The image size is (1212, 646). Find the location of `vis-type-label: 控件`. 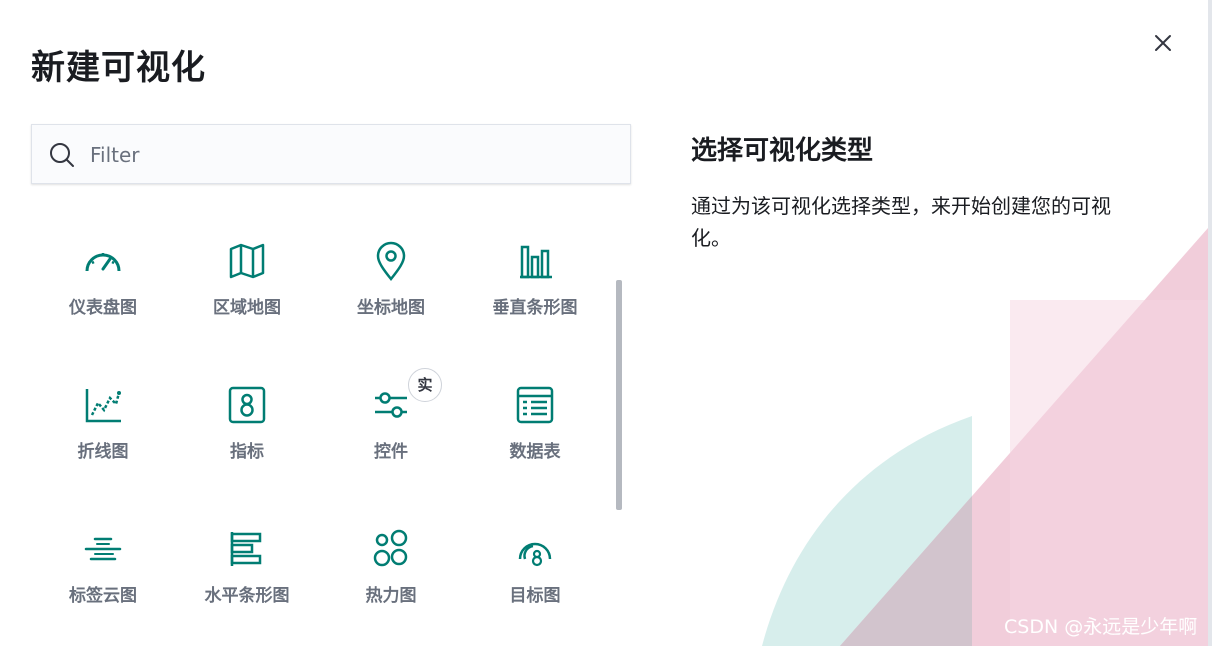

vis-type-label: 控件 is located at coordinates (391, 452).